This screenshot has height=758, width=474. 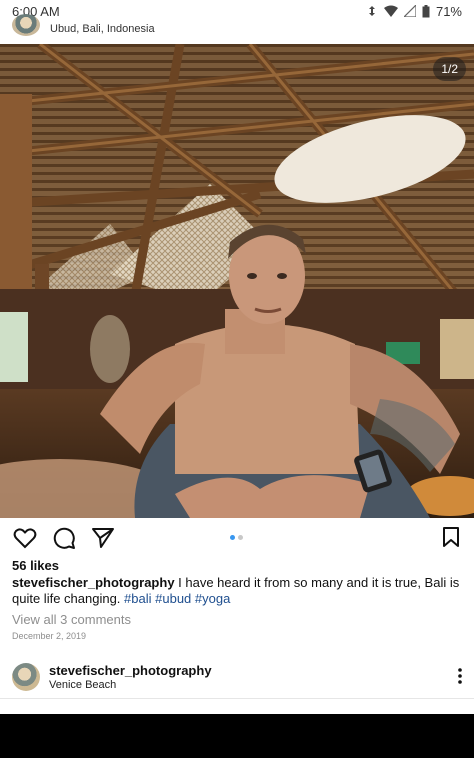 I want to click on view-comments-link: View all 3 comments, so click(x=71, y=619).